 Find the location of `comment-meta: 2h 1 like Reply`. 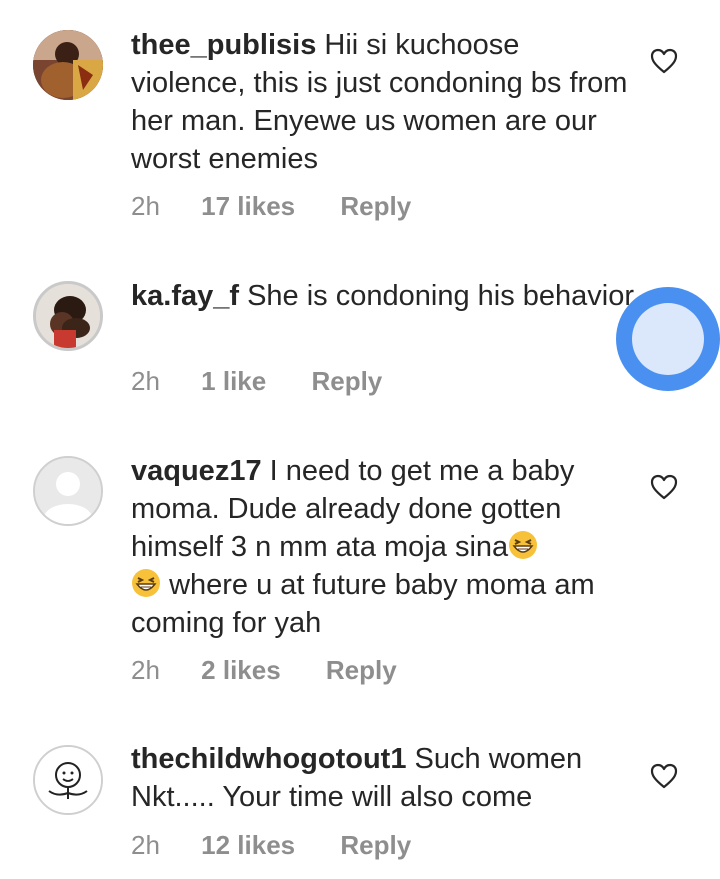

comment-meta: 2h 1 like Reply is located at coordinates (256, 381).